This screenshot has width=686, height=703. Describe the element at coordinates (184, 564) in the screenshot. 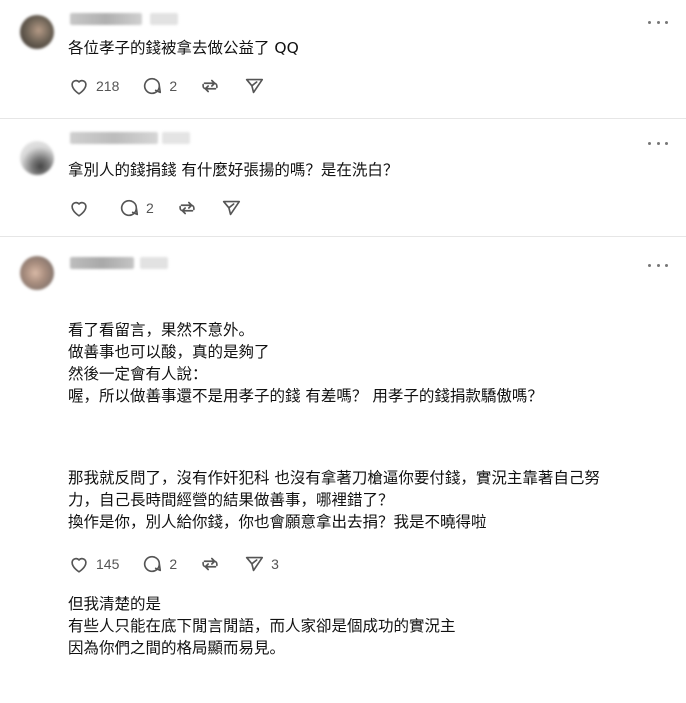

I see `post-actions: 145 2 3` at that location.